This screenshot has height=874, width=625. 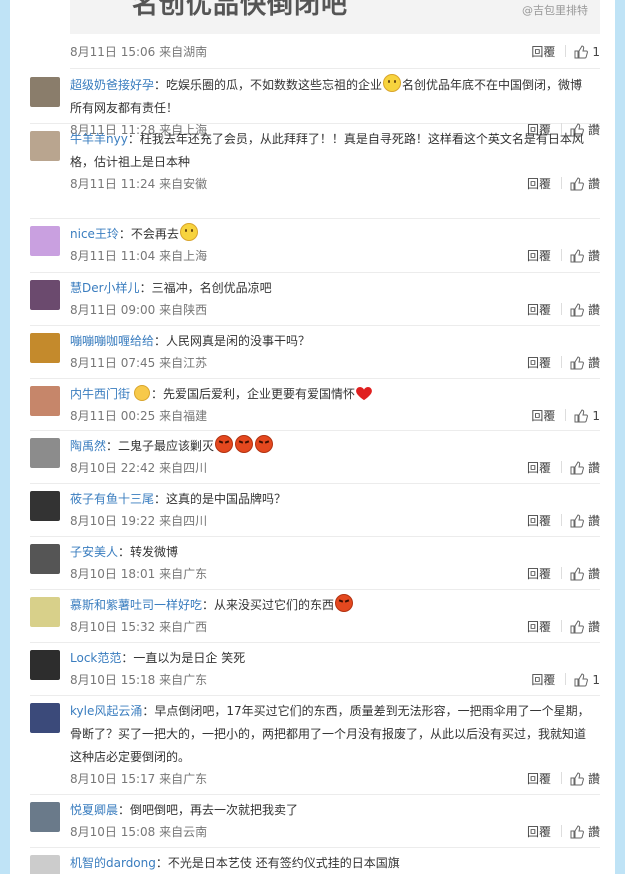 What do you see at coordinates (112, 341) in the screenshot?
I see `username-link: 嘣嘣嘣咖喱给给` at bounding box center [112, 341].